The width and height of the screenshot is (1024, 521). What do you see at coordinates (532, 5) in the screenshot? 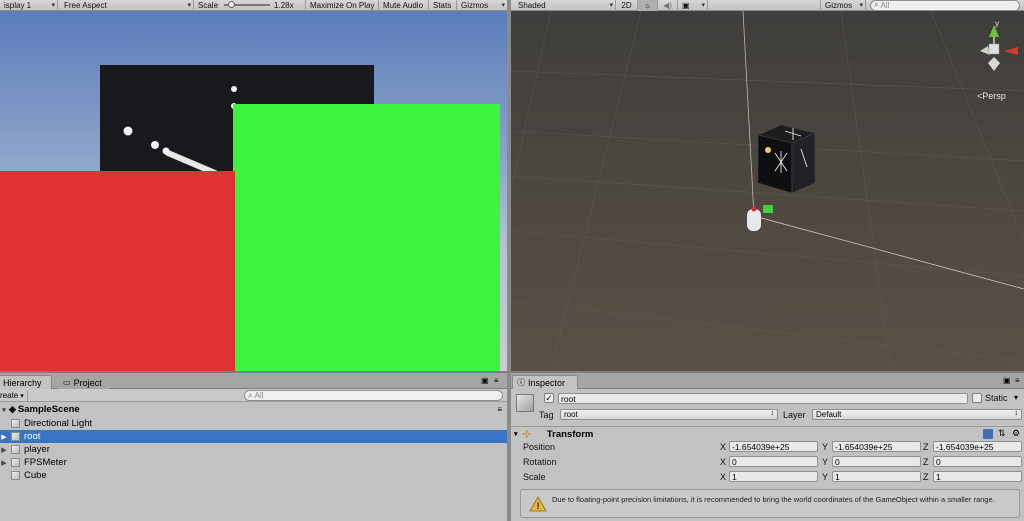
I see `shading-label: Shaded` at bounding box center [532, 5].